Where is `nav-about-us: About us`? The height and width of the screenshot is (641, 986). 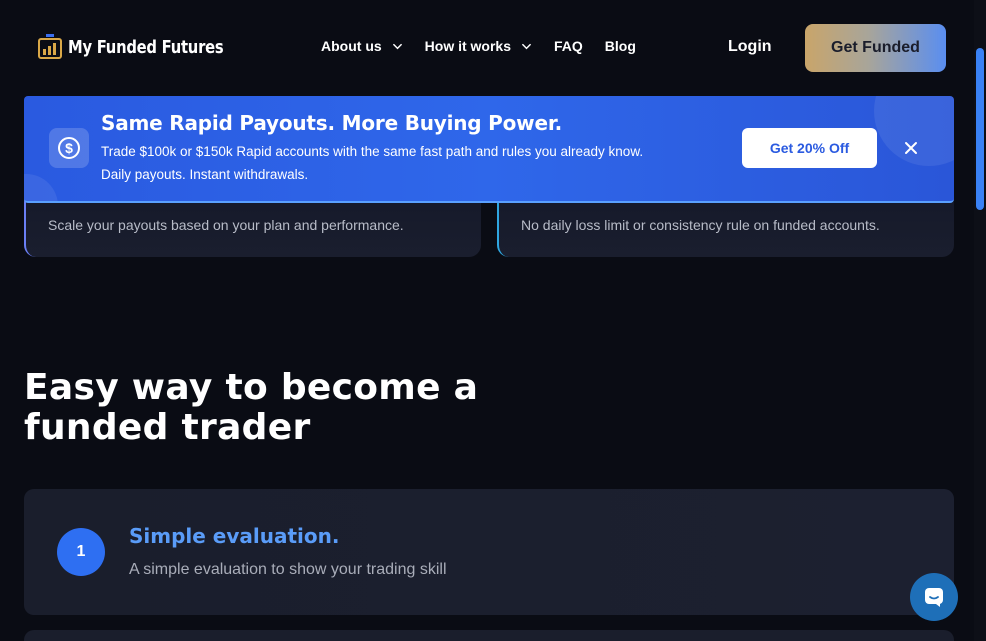 nav-about-us: About us is located at coordinates (362, 46).